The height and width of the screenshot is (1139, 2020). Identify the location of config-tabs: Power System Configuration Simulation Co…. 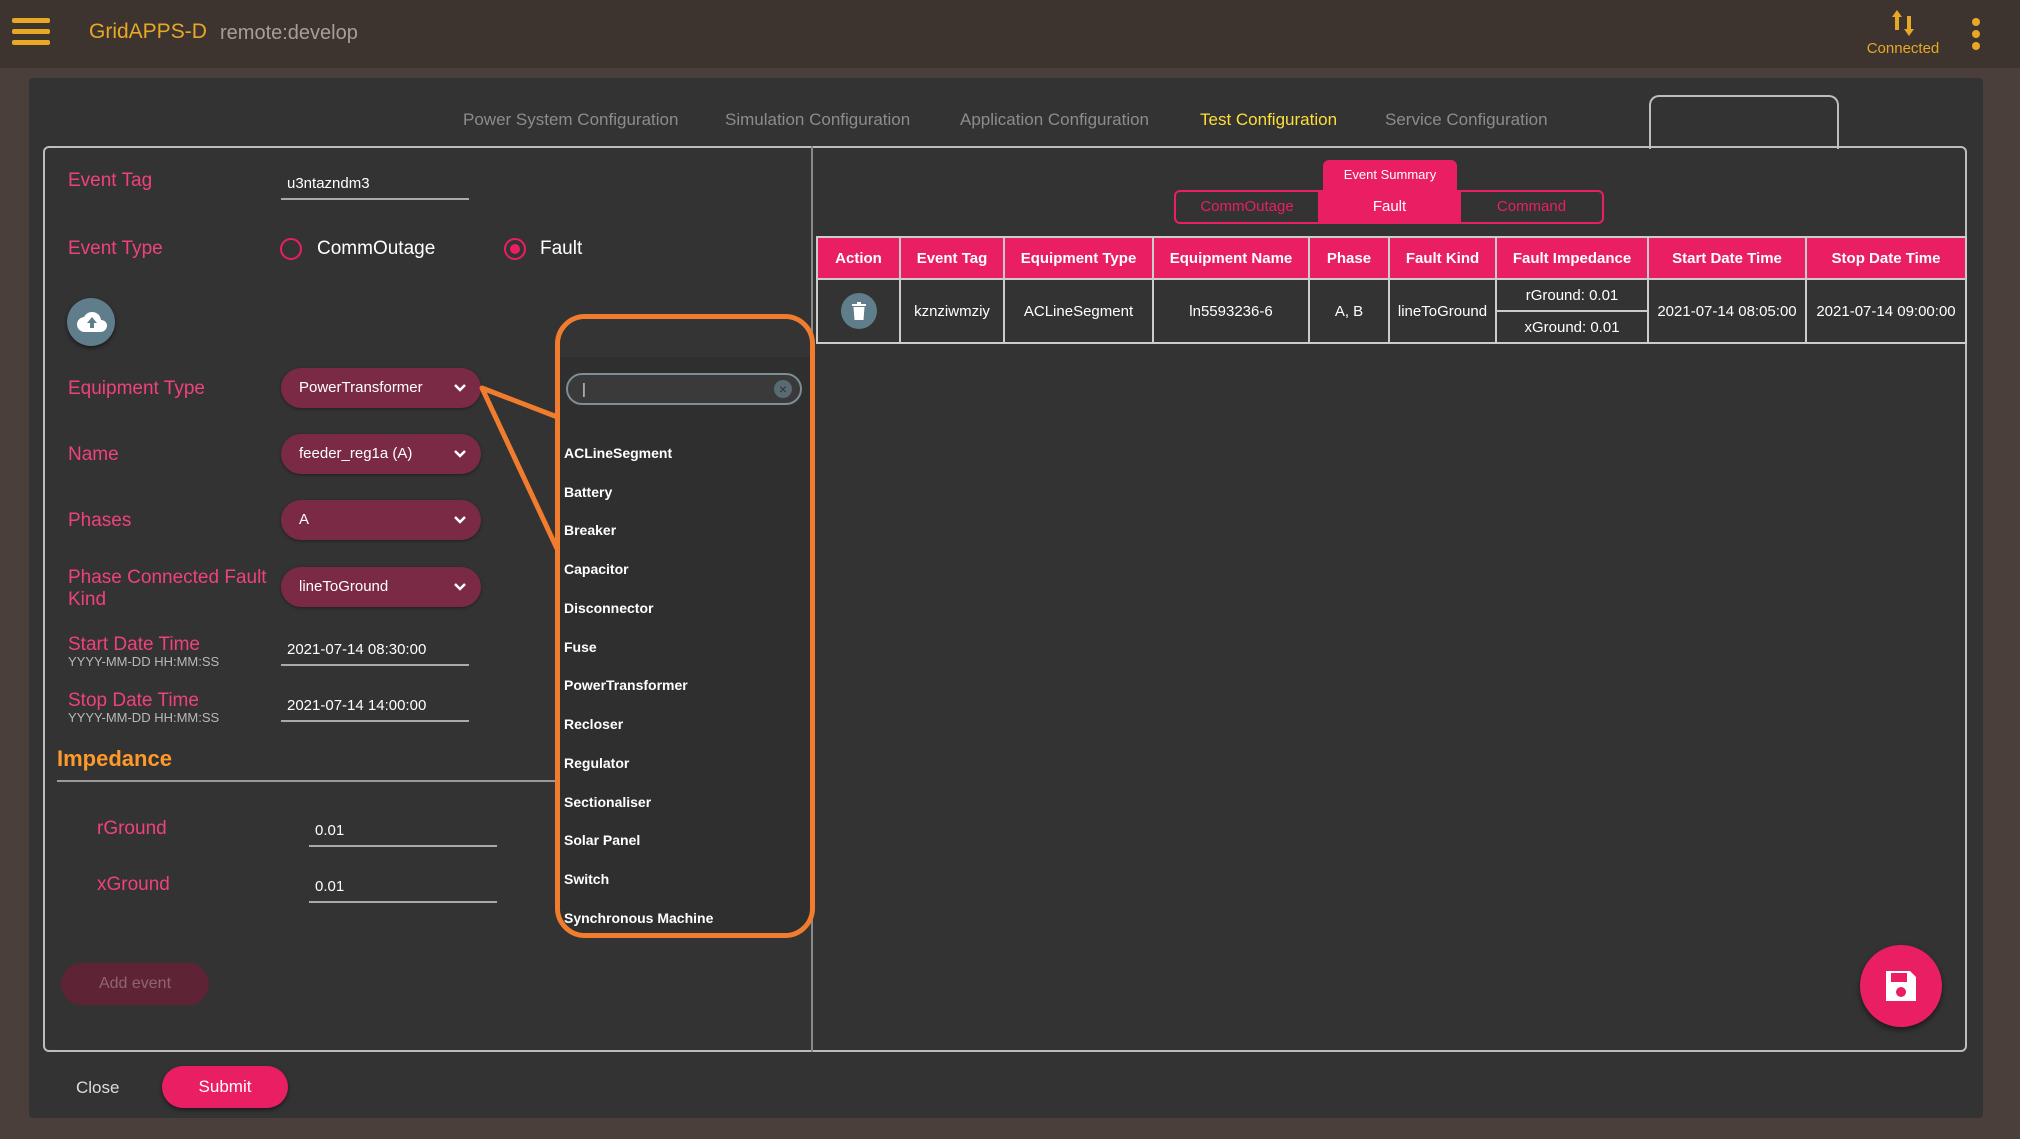
(1006, 113).